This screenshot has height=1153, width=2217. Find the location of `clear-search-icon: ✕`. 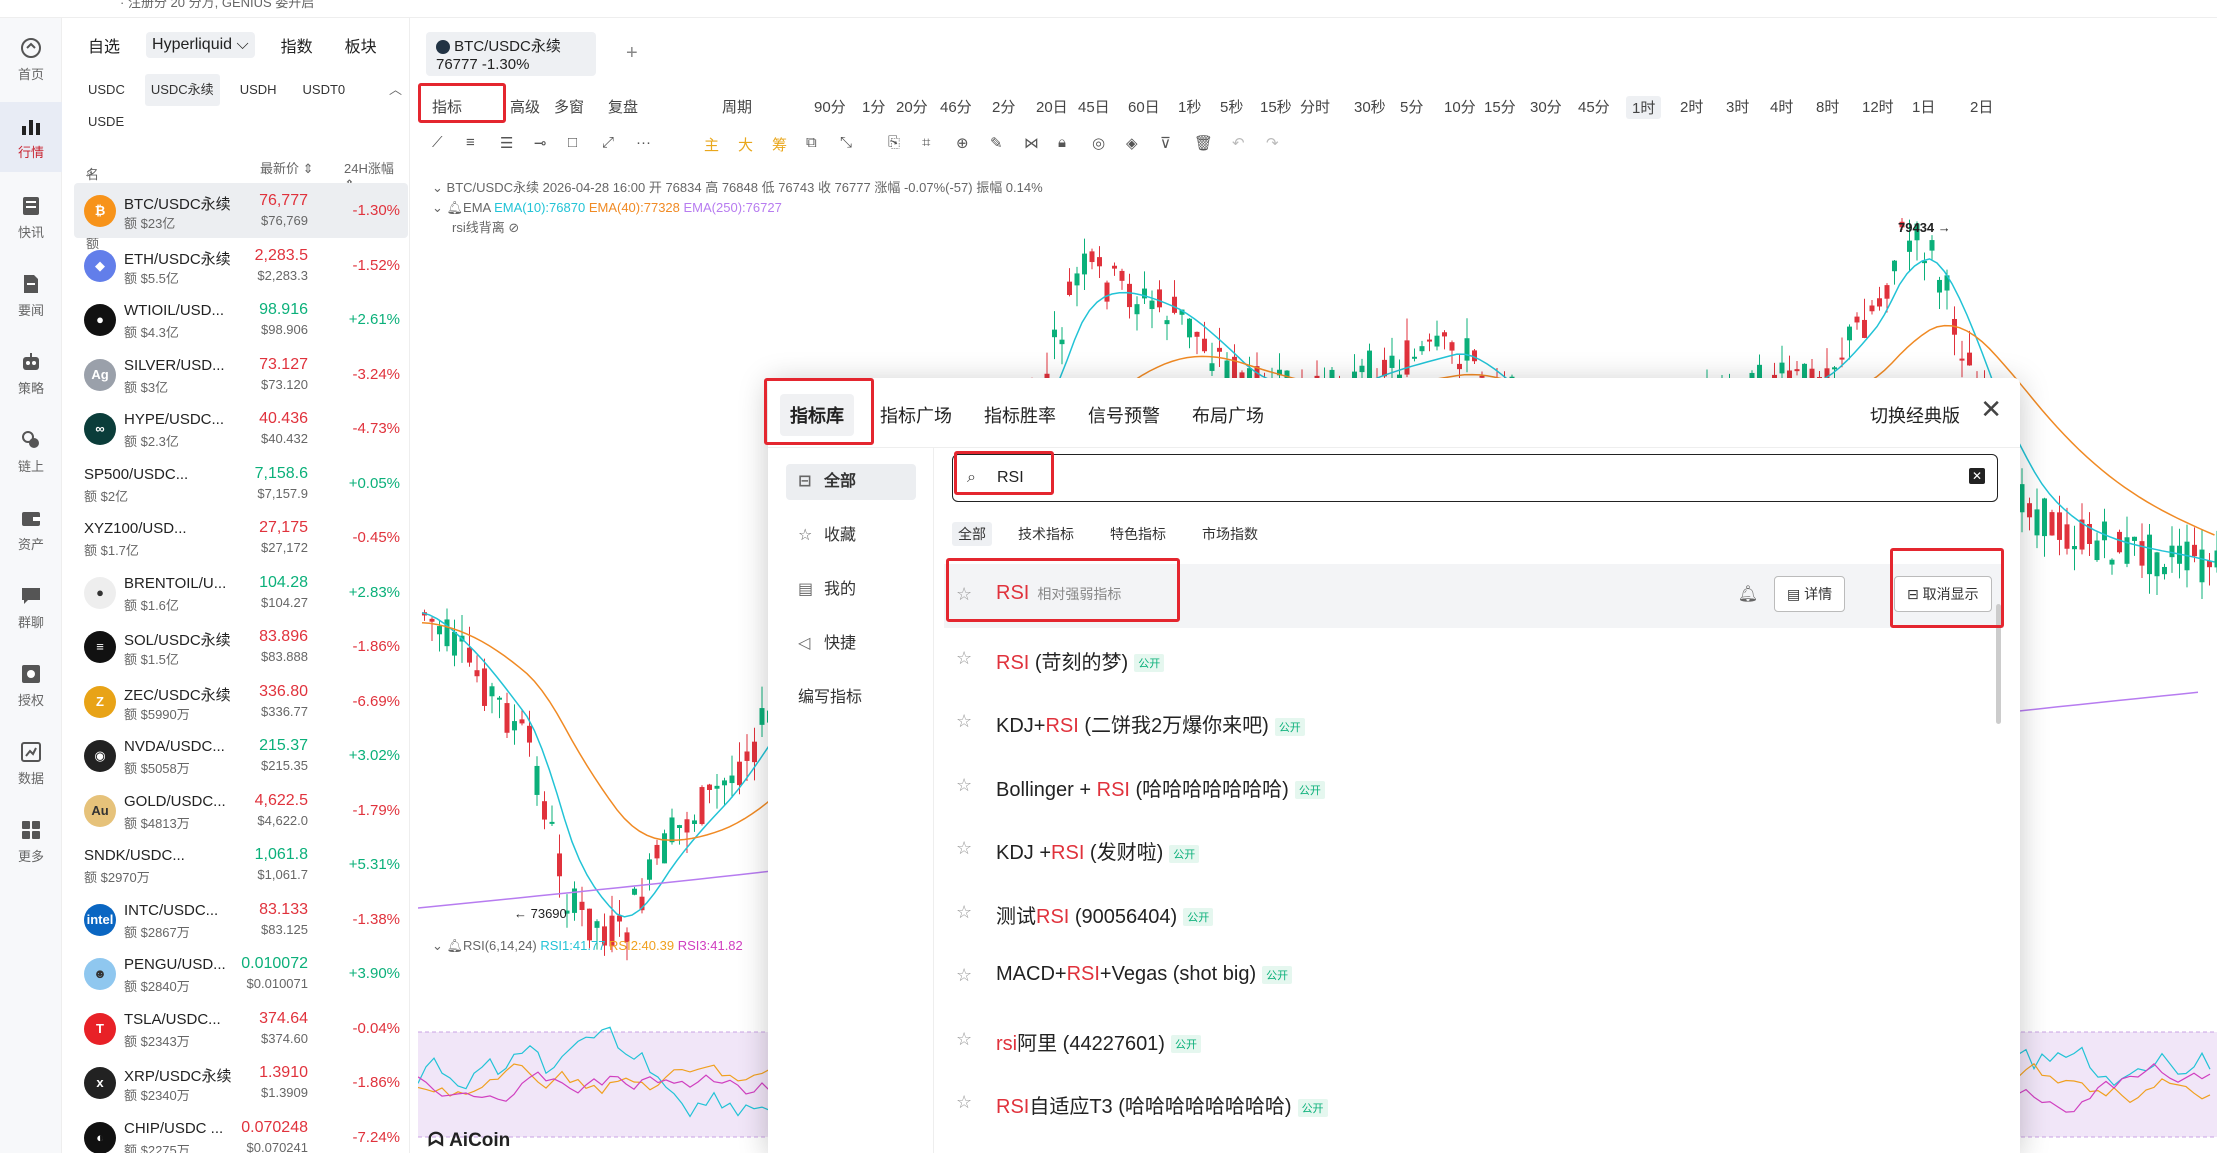

clear-search-icon: ✕ is located at coordinates (1977, 476).